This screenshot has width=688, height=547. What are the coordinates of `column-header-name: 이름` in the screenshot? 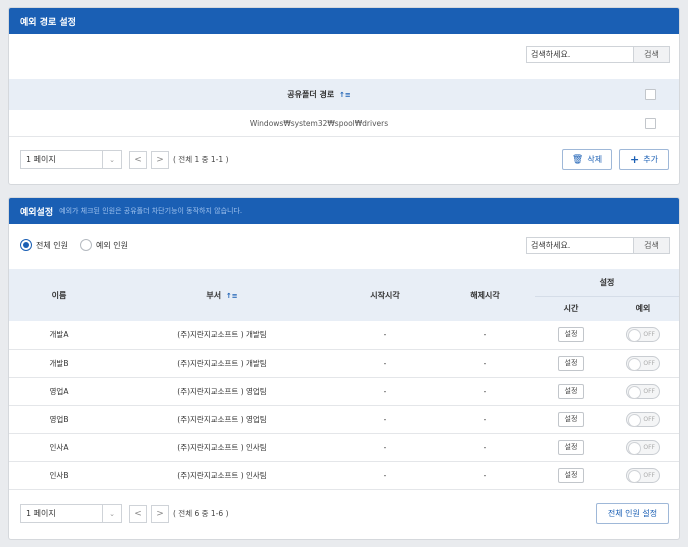 It's located at (59, 295).